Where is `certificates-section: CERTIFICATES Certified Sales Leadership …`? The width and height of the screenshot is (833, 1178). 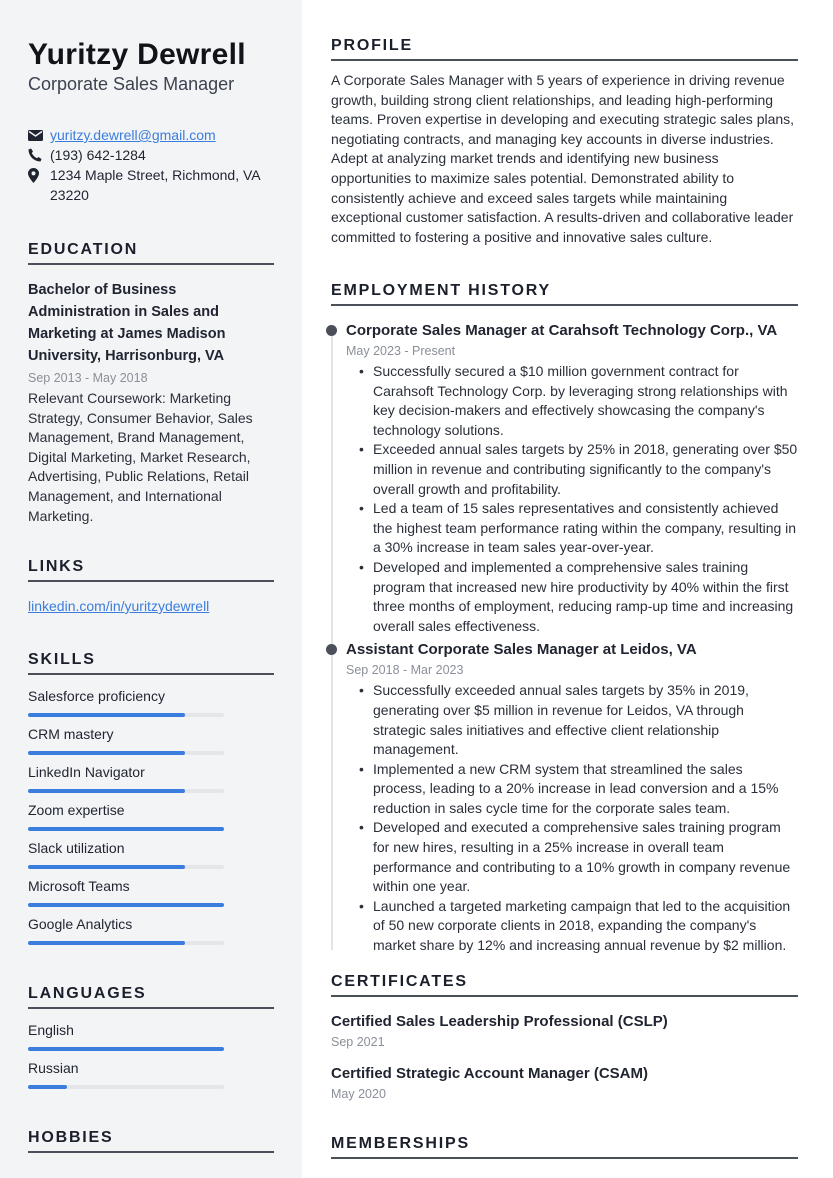
certificates-section: CERTIFICATES Certified Sales Leadership … is located at coordinates (564, 1038).